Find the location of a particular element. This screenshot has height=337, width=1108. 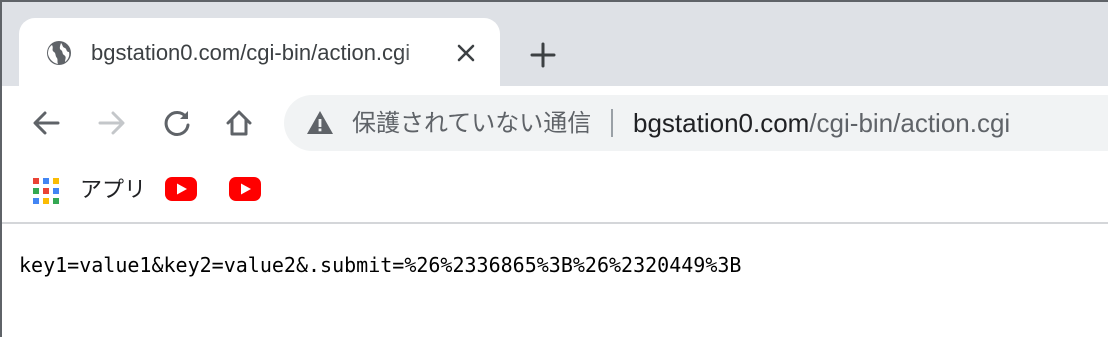

forward-button is located at coordinates (112, 123).